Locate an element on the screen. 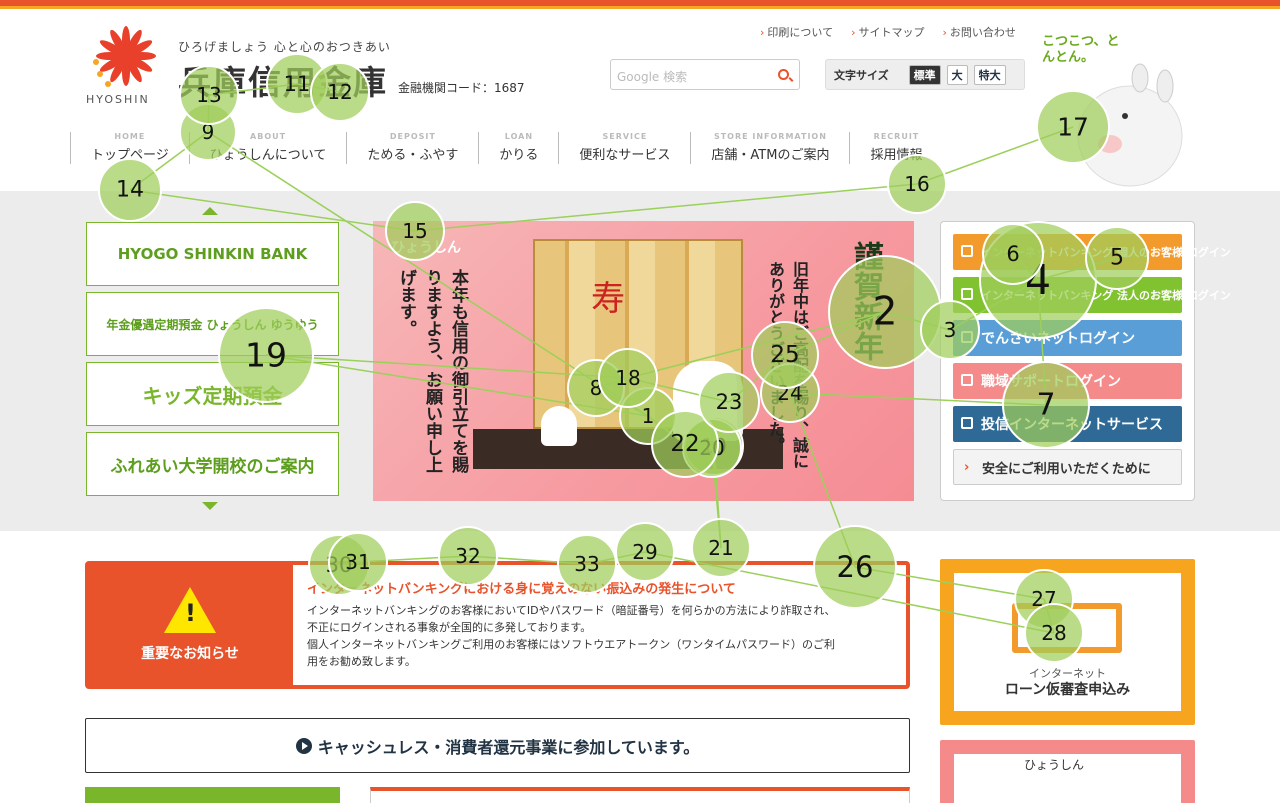 The width and height of the screenshot is (1280, 803). personal-ib-login-button: インターネットバンキング 個人のお客様 ログイン is located at coordinates (1092, 252).